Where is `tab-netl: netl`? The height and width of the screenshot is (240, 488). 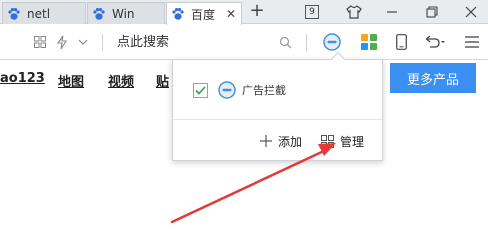 tab-netl: netl is located at coordinates (44, 13).